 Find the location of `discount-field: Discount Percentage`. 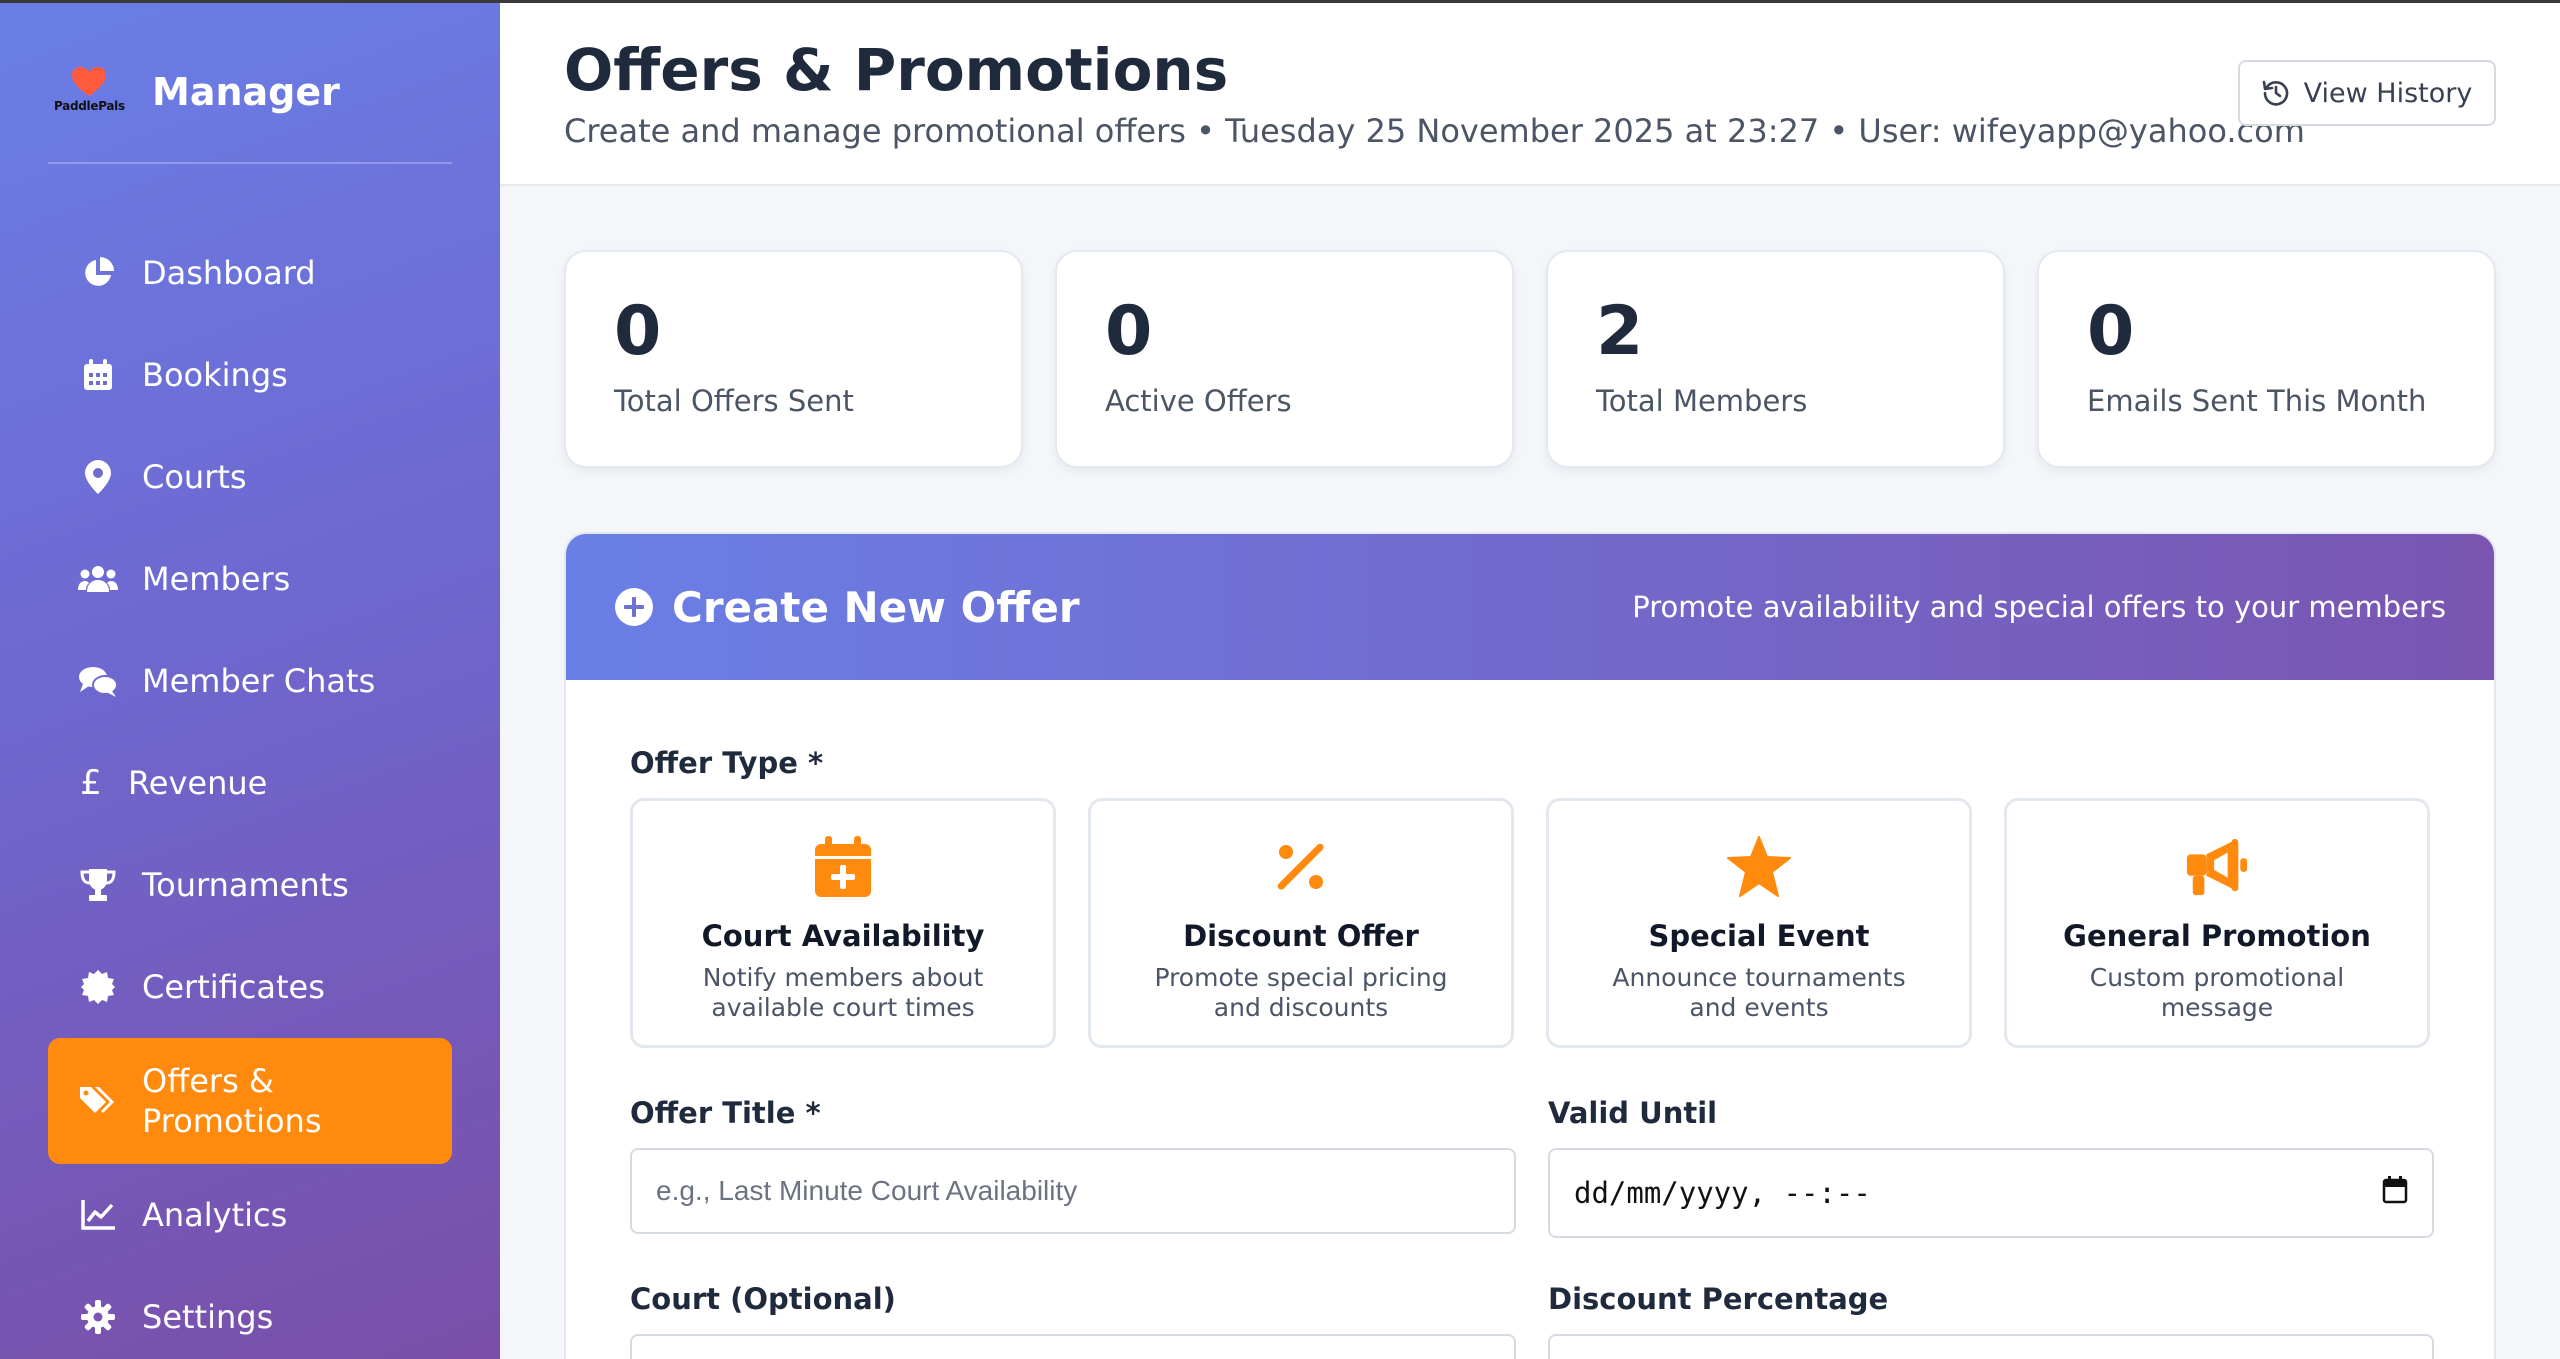

discount-field: Discount Percentage is located at coordinates (1991, 1320).